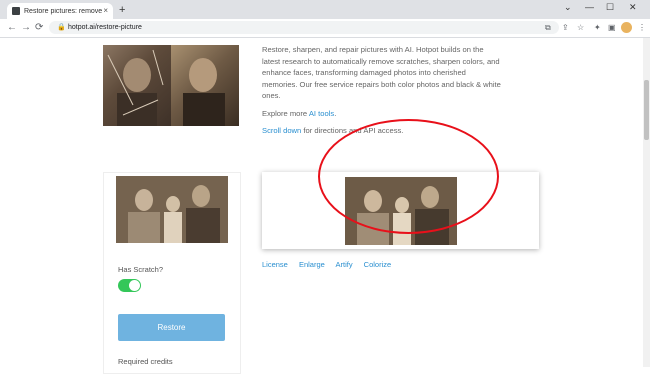 Image resolution: width=650 pixels, height=374 pixels. What do you see at coordinates (633, 7) in the screenshot?
I see `window-close-icon: ✕` at bounding box center [633, 7].